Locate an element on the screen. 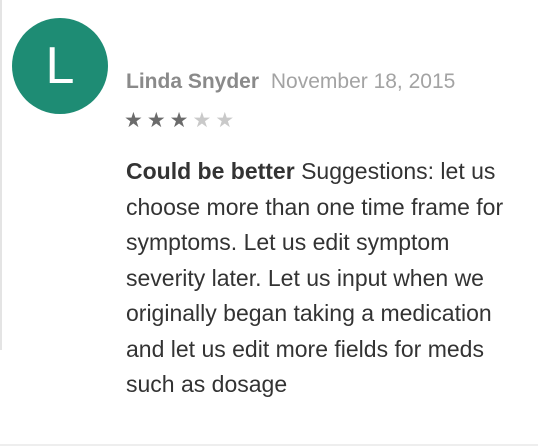 This screenshot has width=538, height=446. avatar-letter: L is located at coordinates (60, 66).